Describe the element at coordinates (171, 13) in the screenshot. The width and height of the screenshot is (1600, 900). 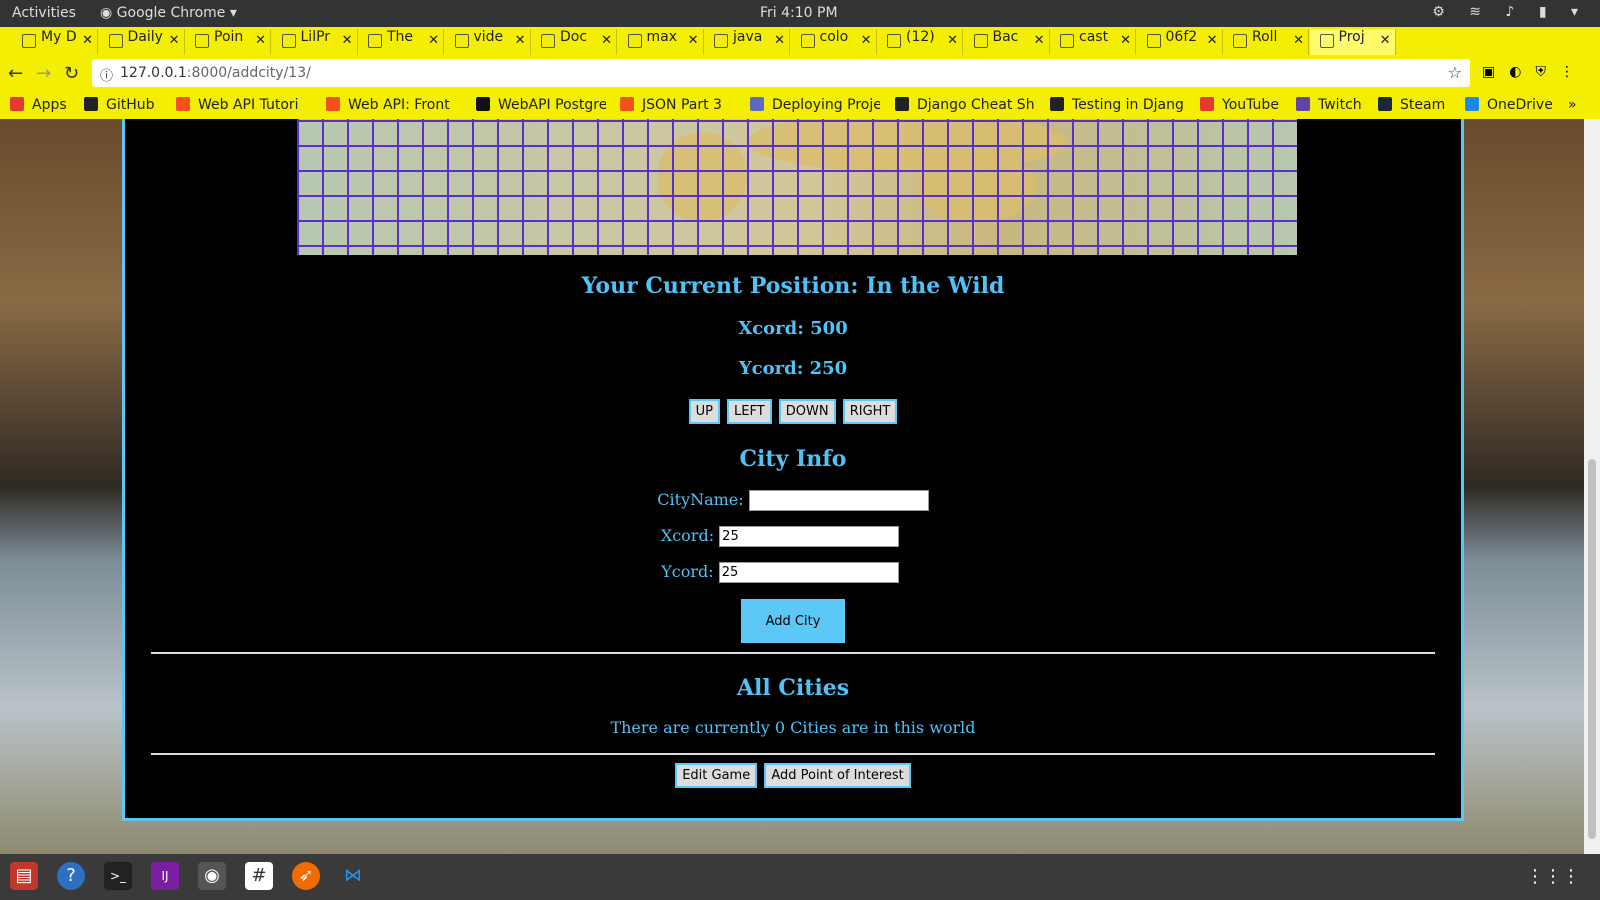
I see `app-name: Google Chrome` at that location.